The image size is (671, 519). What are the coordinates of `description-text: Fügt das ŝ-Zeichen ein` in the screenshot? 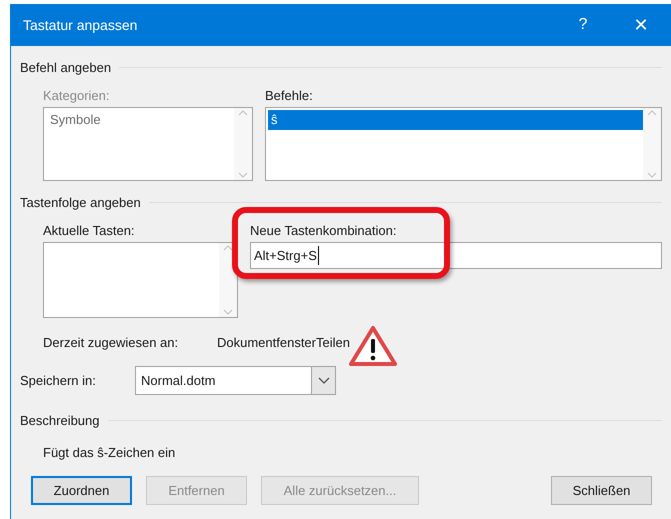 It's located at (109, 453).